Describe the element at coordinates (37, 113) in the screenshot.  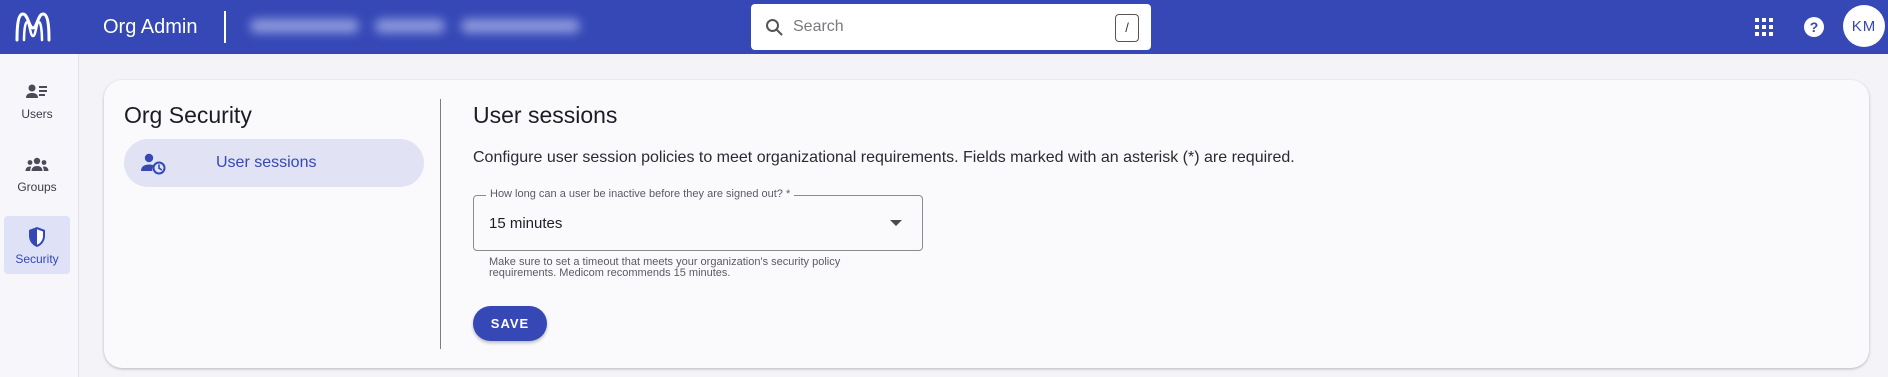
I see `nav-item-label: Users` at that location.